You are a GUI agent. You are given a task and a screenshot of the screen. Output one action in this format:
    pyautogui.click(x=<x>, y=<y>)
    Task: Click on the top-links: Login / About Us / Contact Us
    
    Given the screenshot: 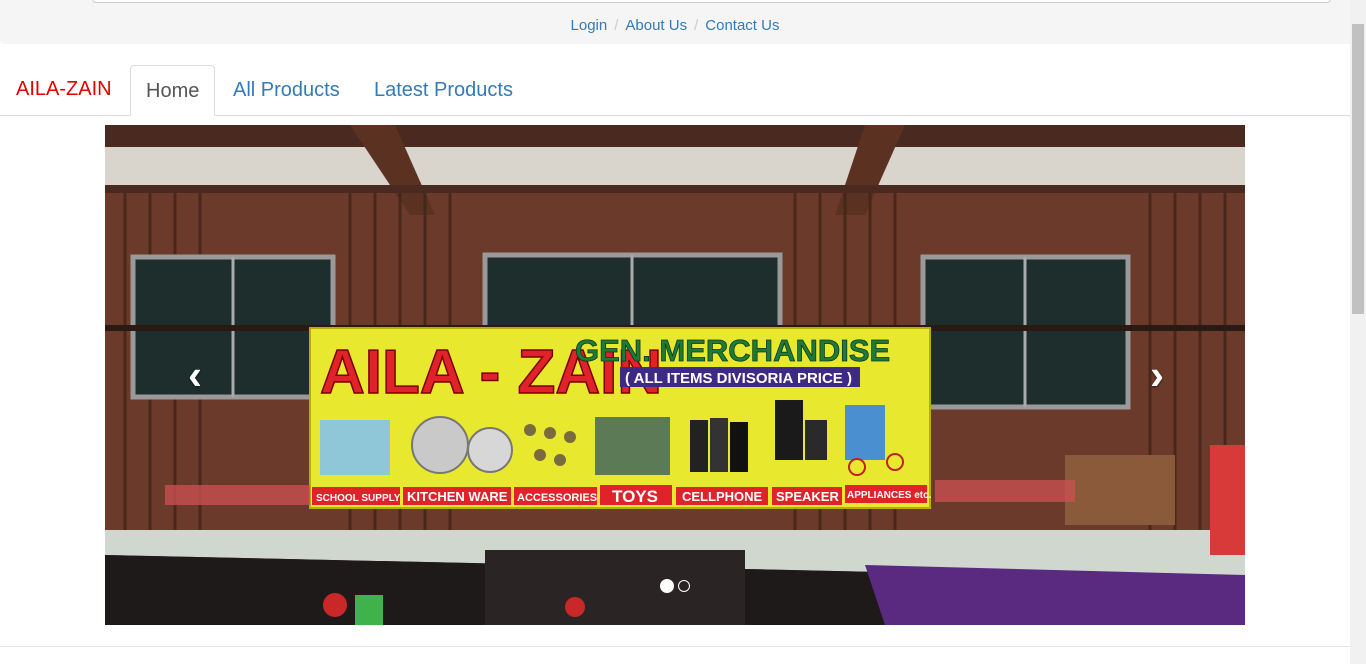 What is the action you would take?
    pyautogui.click(x=675, y=25)
    